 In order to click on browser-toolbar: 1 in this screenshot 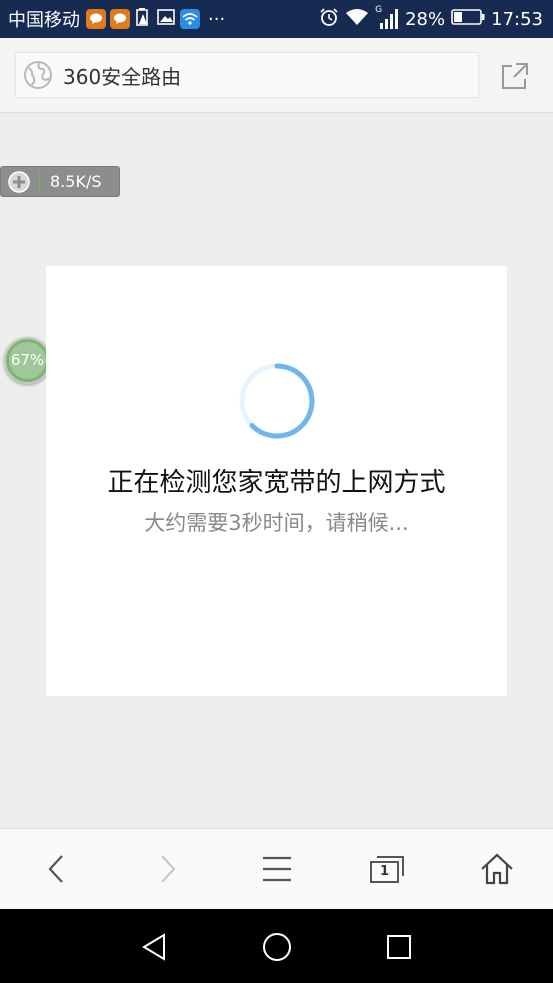, I will do `click(276, 868)`.